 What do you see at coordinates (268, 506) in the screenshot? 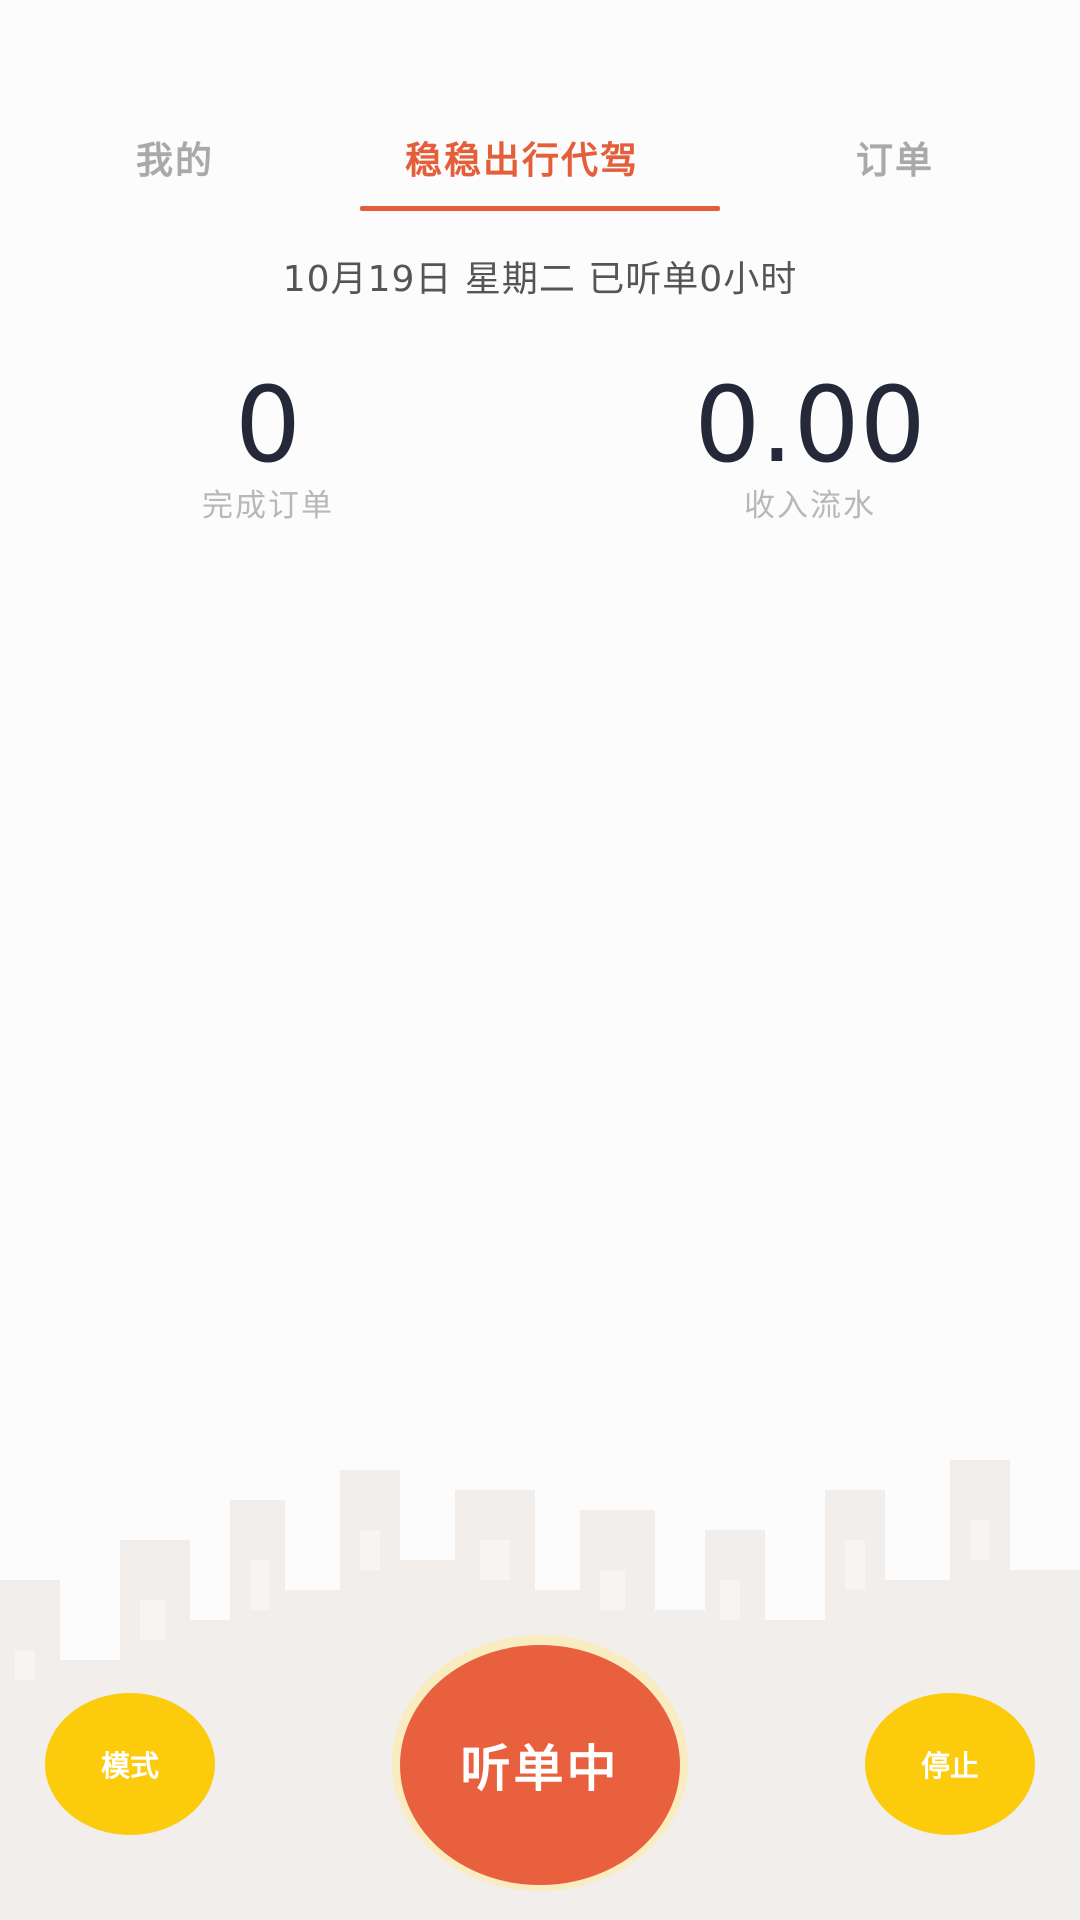
I see `completed-orders-label: 完成订单` at bounding box center [268, 506].